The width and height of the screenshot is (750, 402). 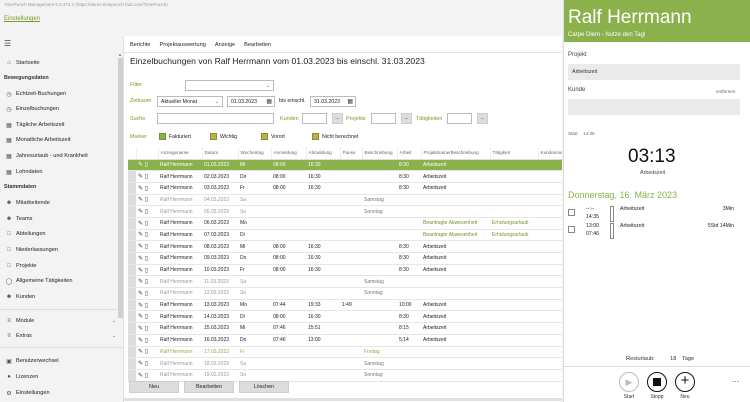 I want to click on sidebar-item-taeglich: ▦ Tägliche Arbeitszeit, so click(x=62, y=125).